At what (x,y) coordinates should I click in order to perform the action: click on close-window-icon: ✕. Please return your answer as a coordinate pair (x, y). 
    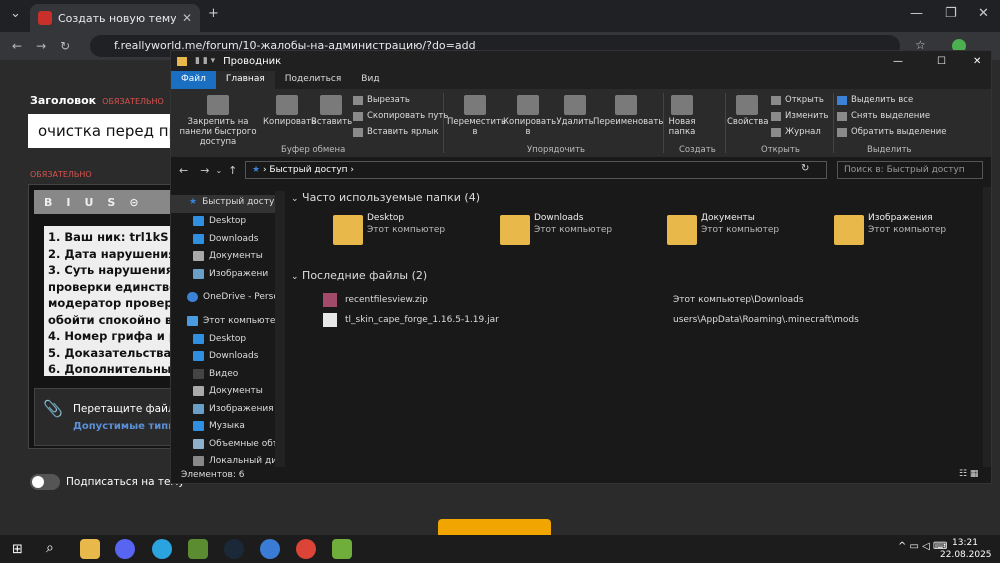
    Looking at the image, I should click on (983, 13).